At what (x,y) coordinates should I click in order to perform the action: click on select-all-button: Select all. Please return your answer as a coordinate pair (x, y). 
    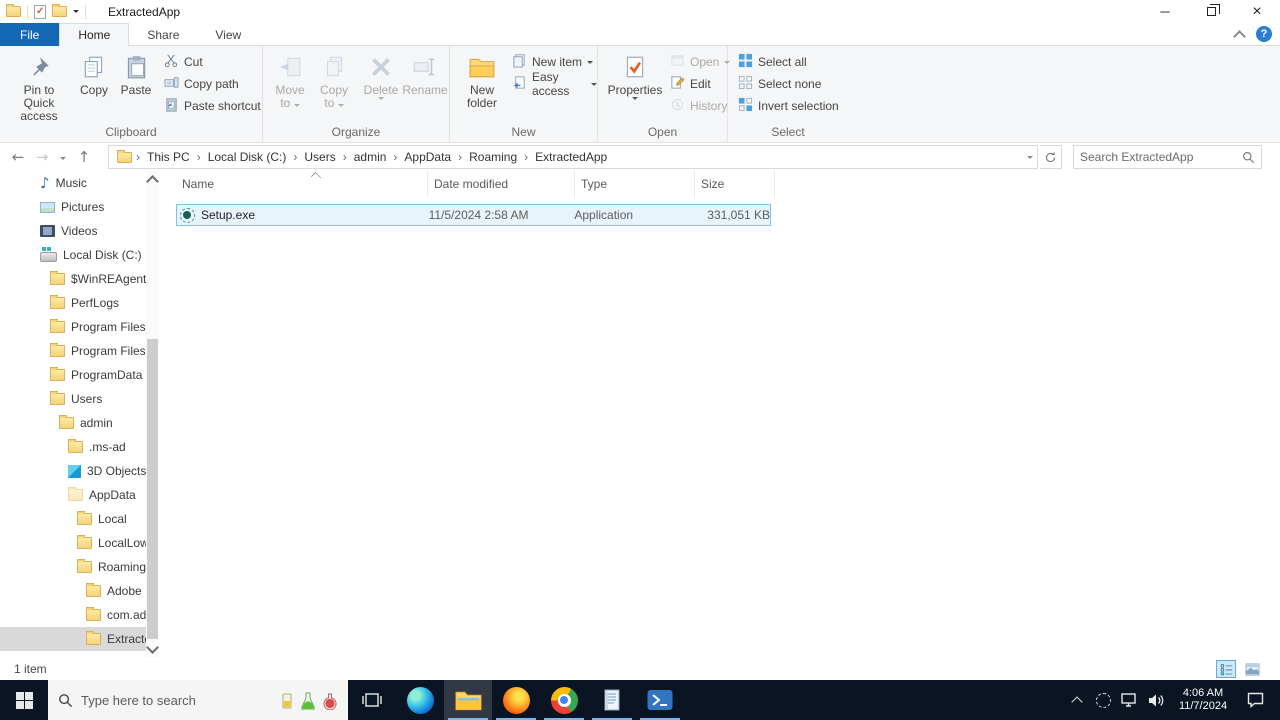
    Looking at the image, I should click on (772, 62).